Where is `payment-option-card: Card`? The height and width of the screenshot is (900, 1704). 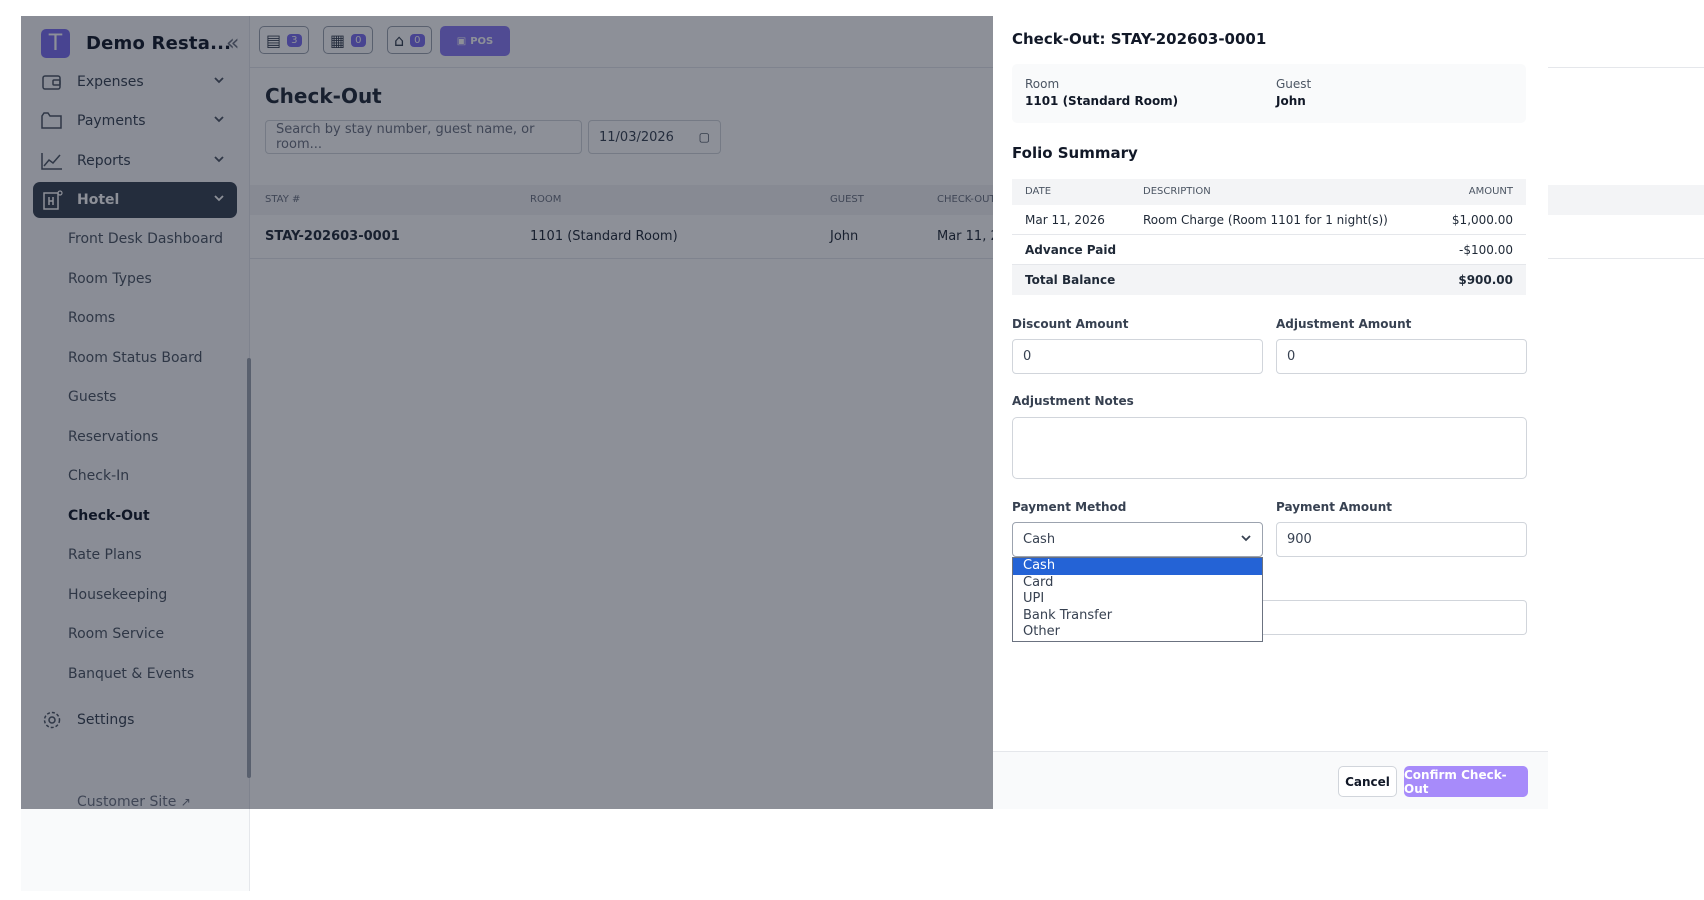
payment-option-card: Card is located at coordinates (1137, 583).